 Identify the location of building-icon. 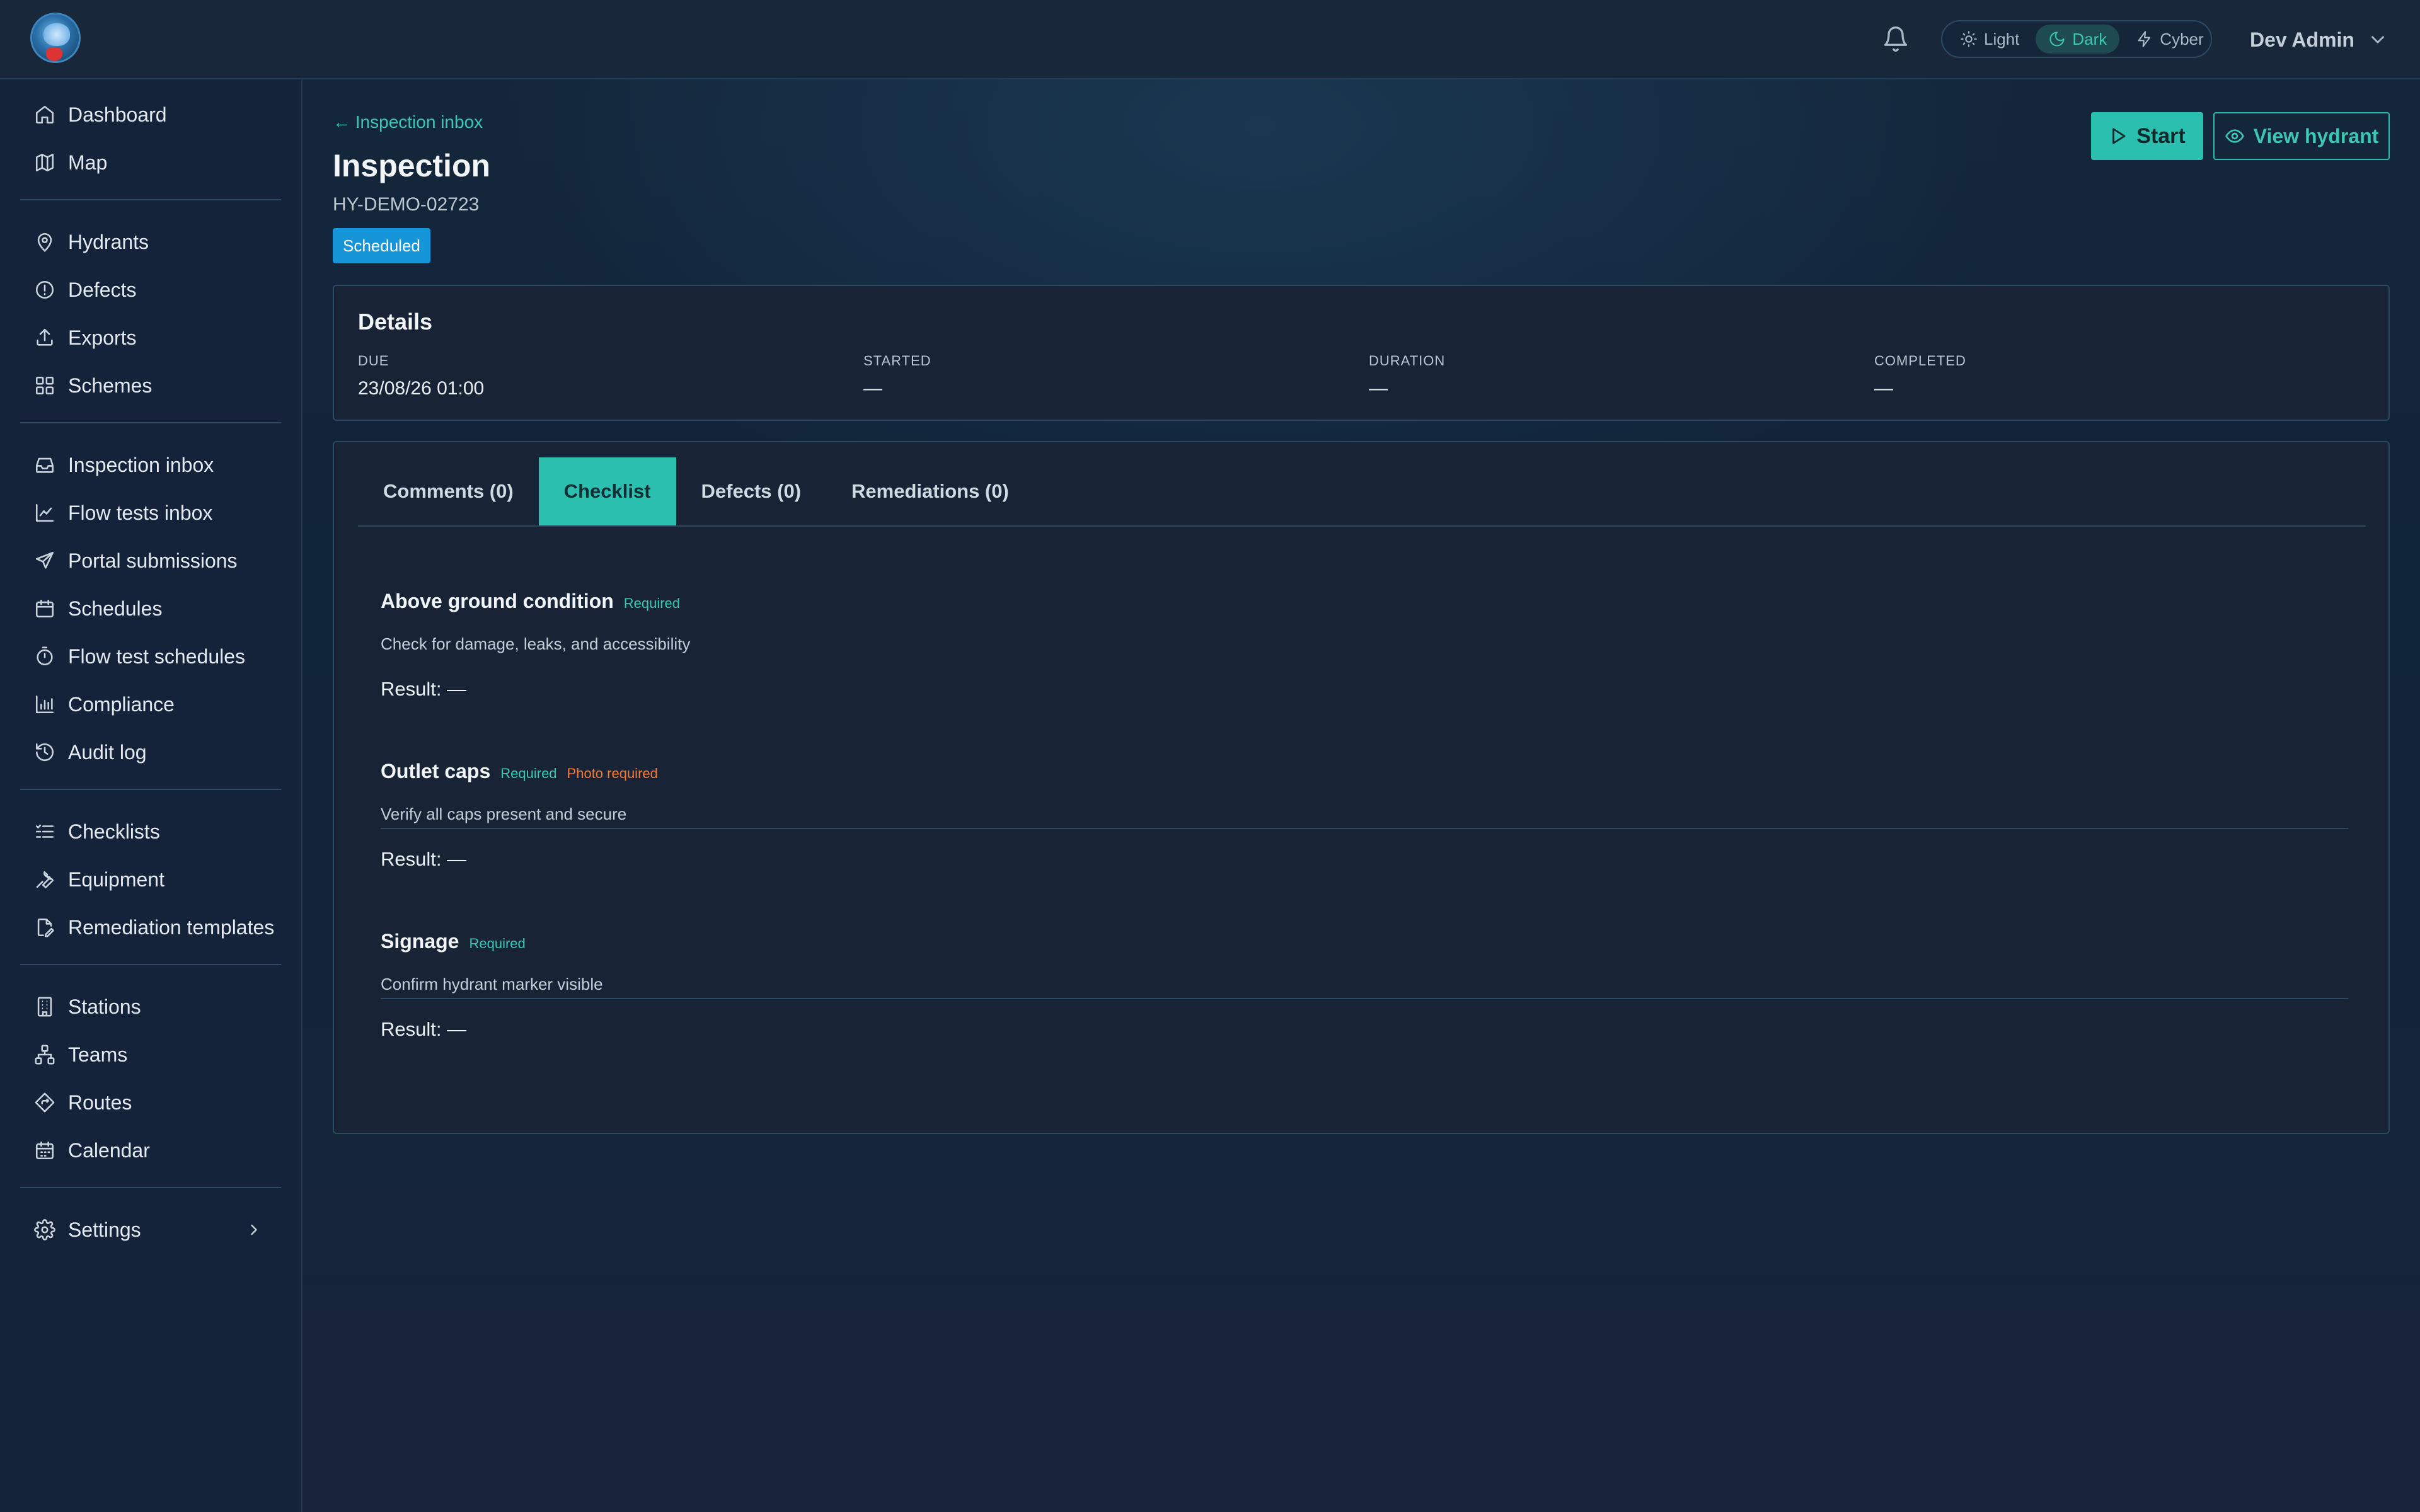
(44, 1007).